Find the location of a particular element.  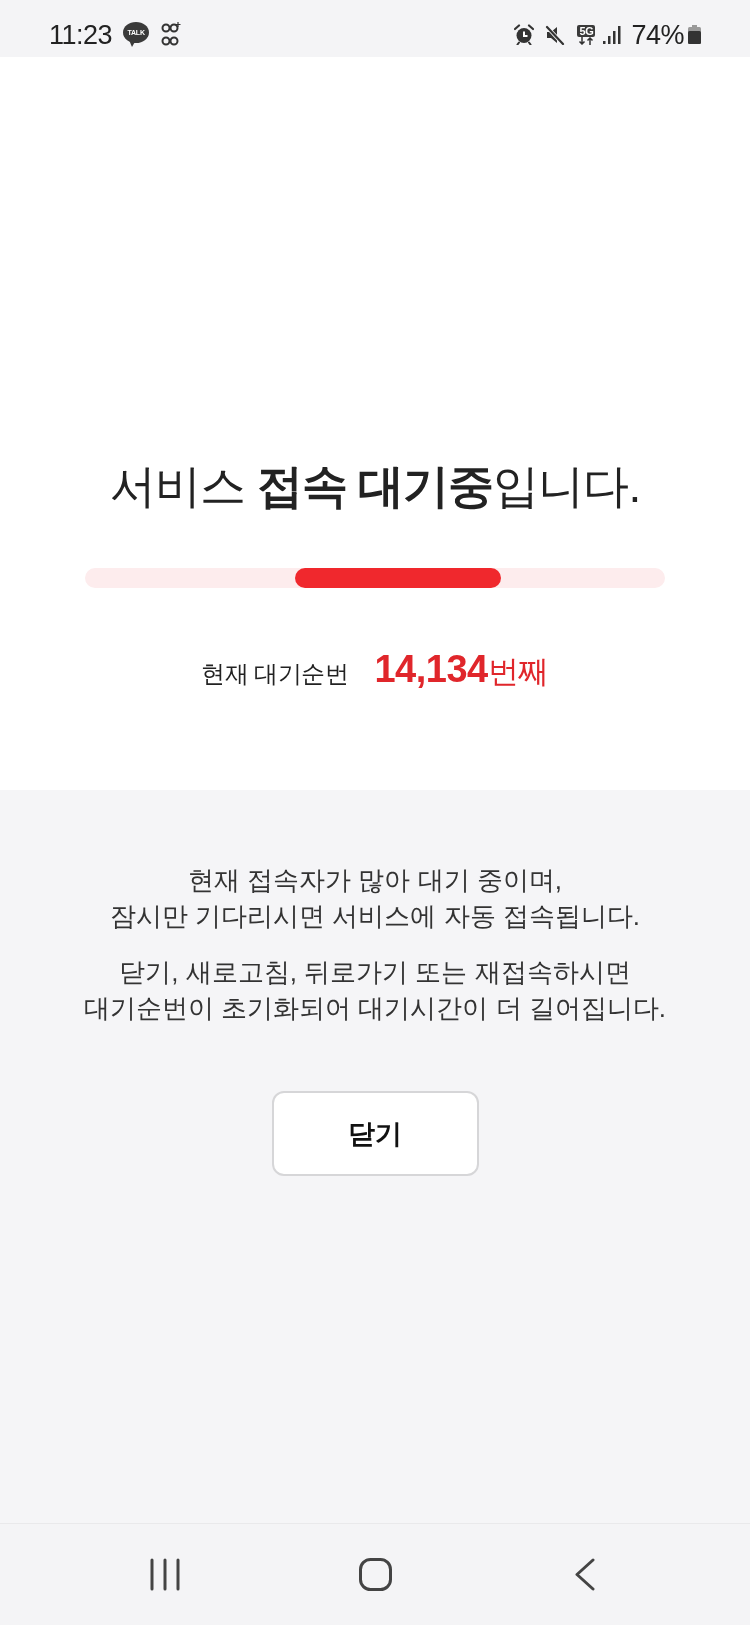

network-type-label: 5G is located at coordinates (586, 30).